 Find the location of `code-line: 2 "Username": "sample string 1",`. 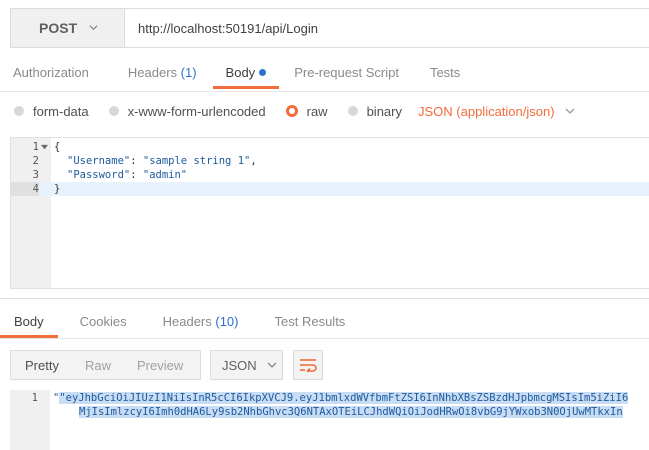

code-line: 2 "Username": "sample string 1", is located at coordinates (144, 161).